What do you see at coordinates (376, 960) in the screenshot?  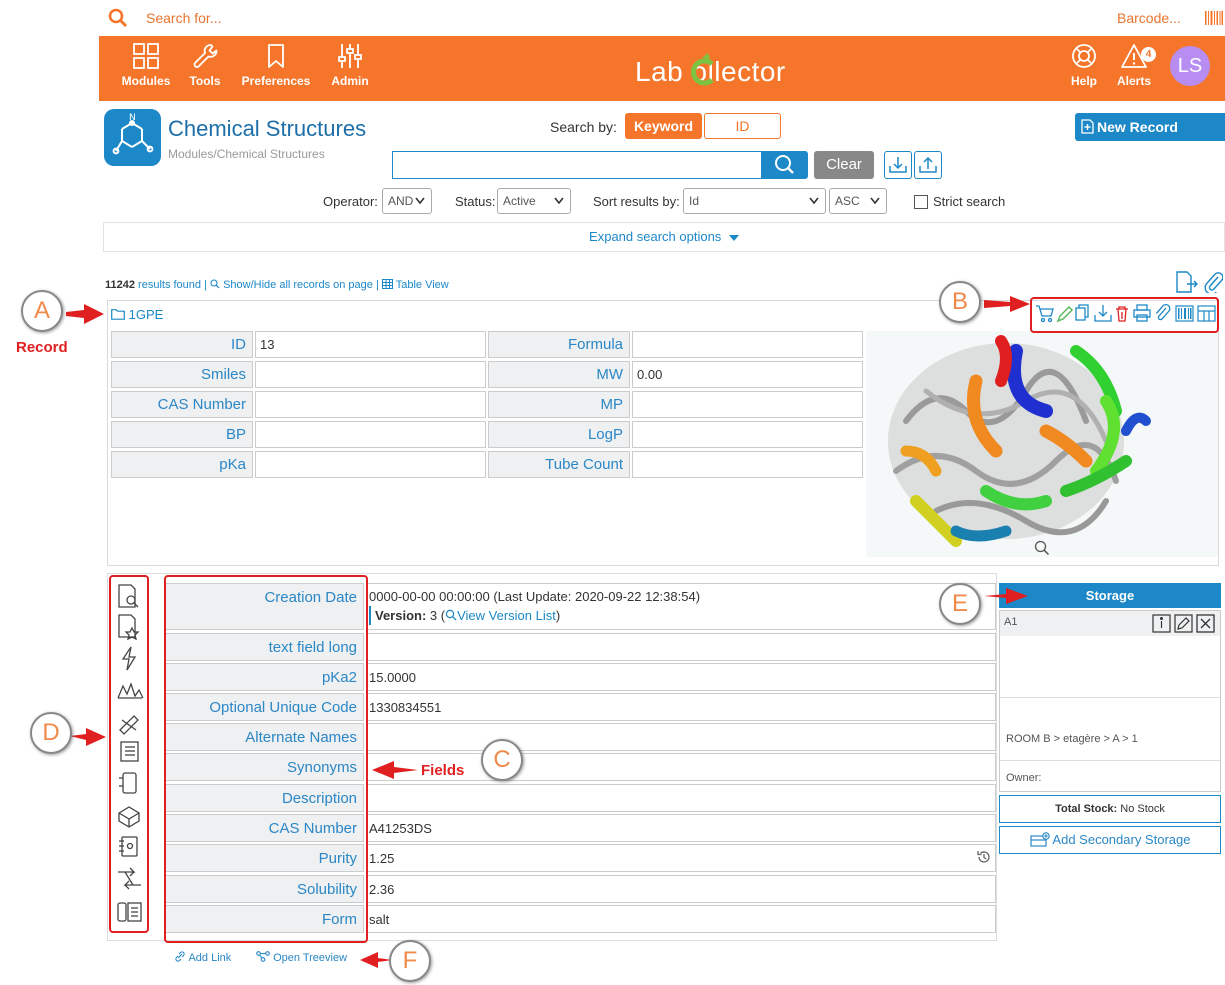 I see `arrow-f` at bounding box center [376, 960].